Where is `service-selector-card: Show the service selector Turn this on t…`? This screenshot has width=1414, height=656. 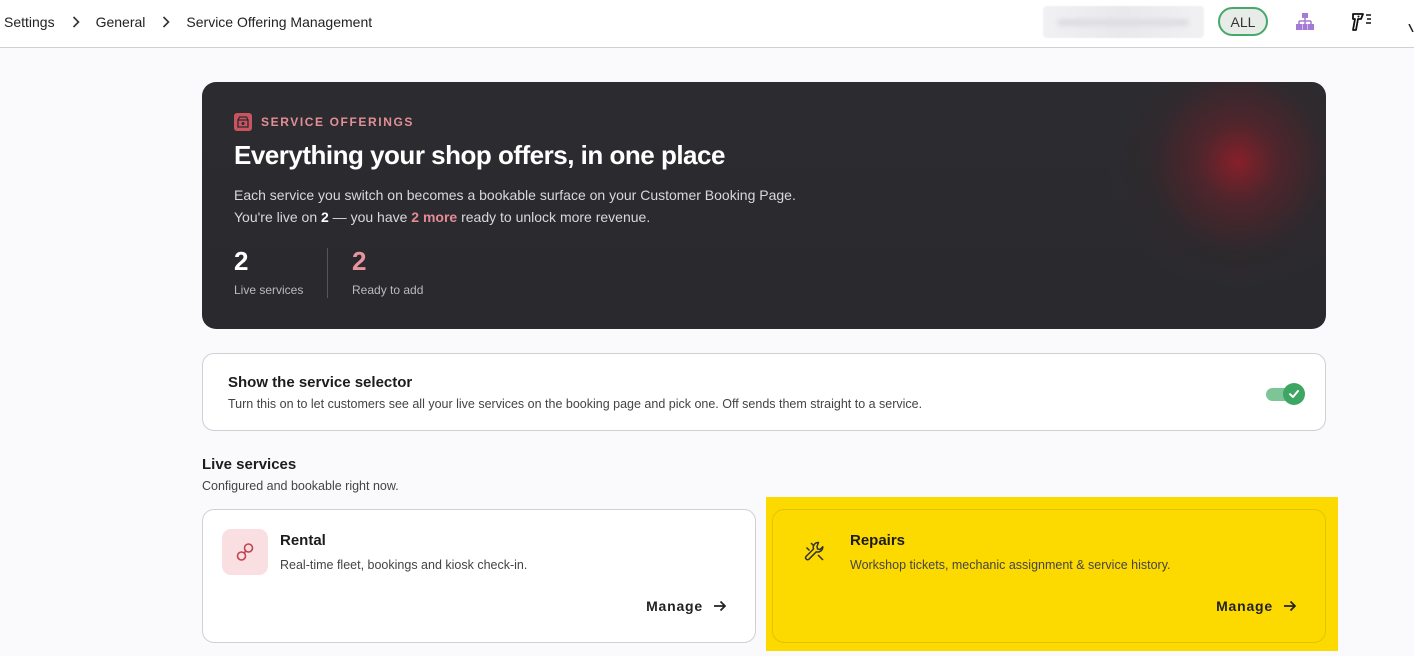
service-selector-card: Show the service selector Turn this on t… is located at coordinates (764, 392).